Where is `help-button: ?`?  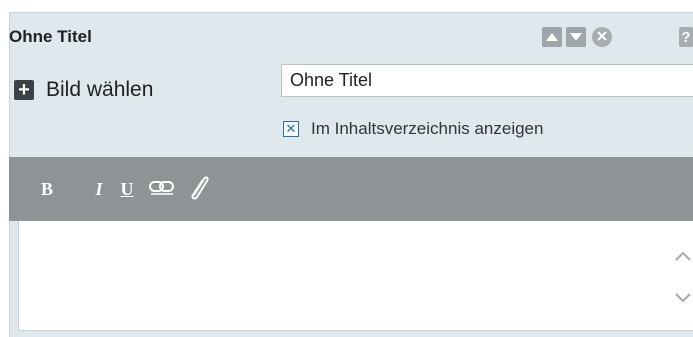 help-button: ? is located at coordinates (686, 37).